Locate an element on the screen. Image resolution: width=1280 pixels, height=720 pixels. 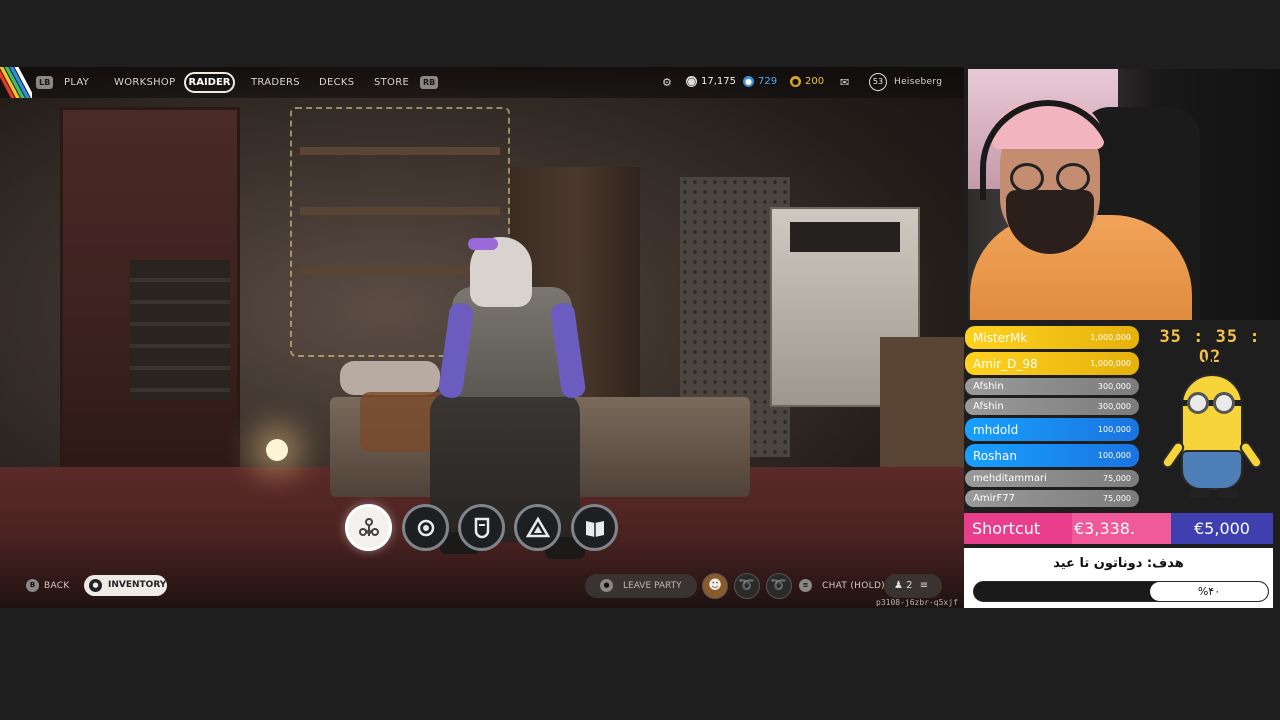
coin-icon: ◯ is located at coordinates (691, 81).